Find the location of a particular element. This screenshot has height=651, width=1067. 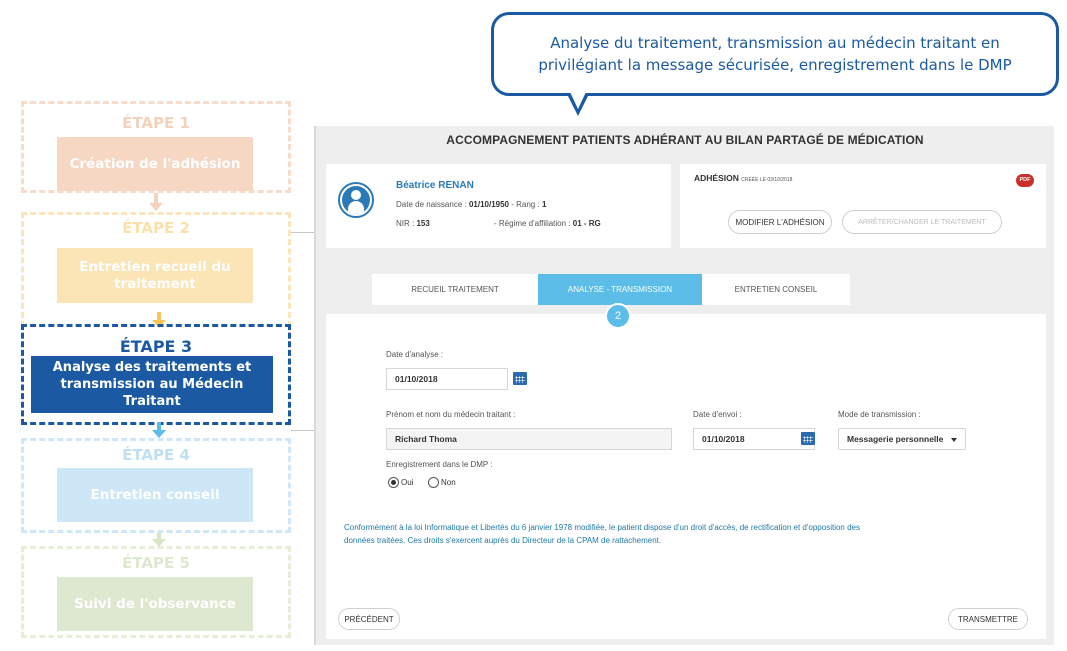

step-3-title: ÉTAPE 3 is located at coordinates (156, 346).